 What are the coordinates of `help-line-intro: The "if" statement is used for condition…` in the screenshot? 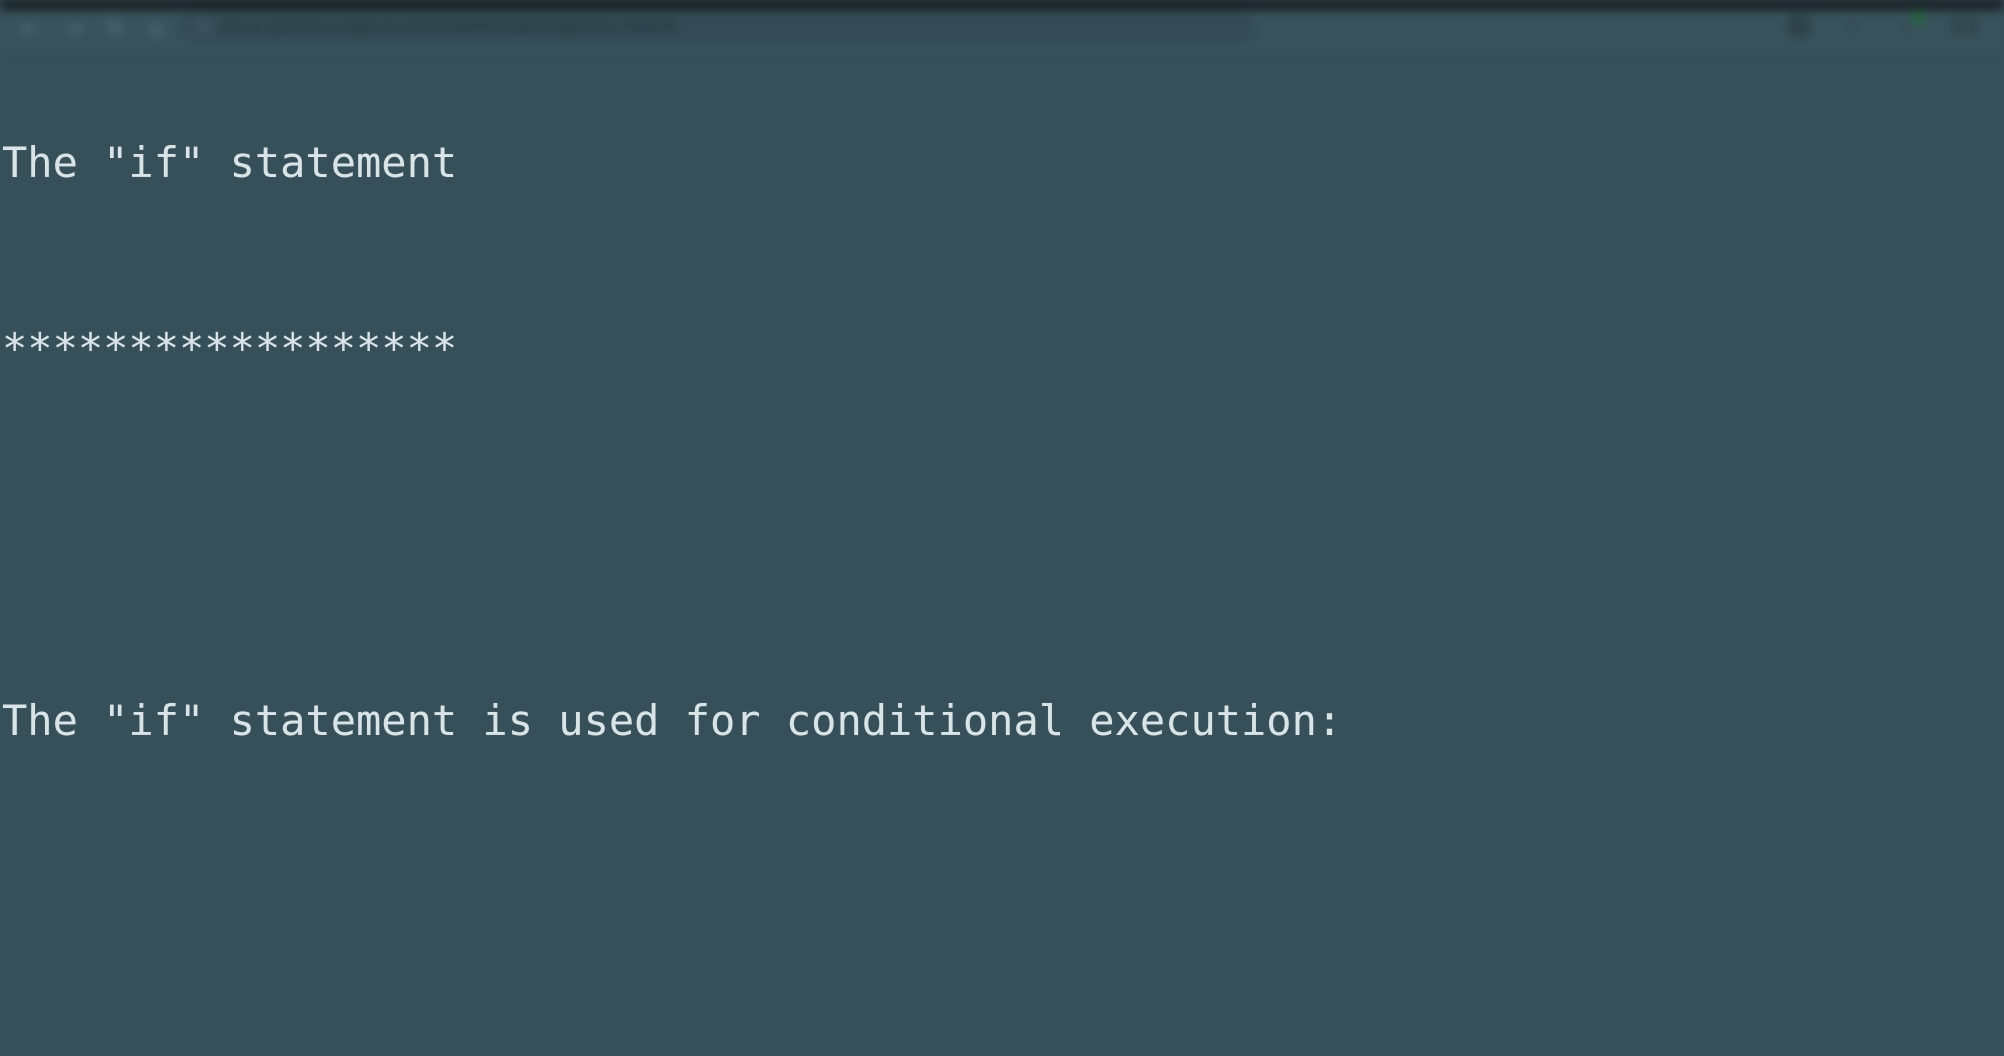 It's located at (672, 720).